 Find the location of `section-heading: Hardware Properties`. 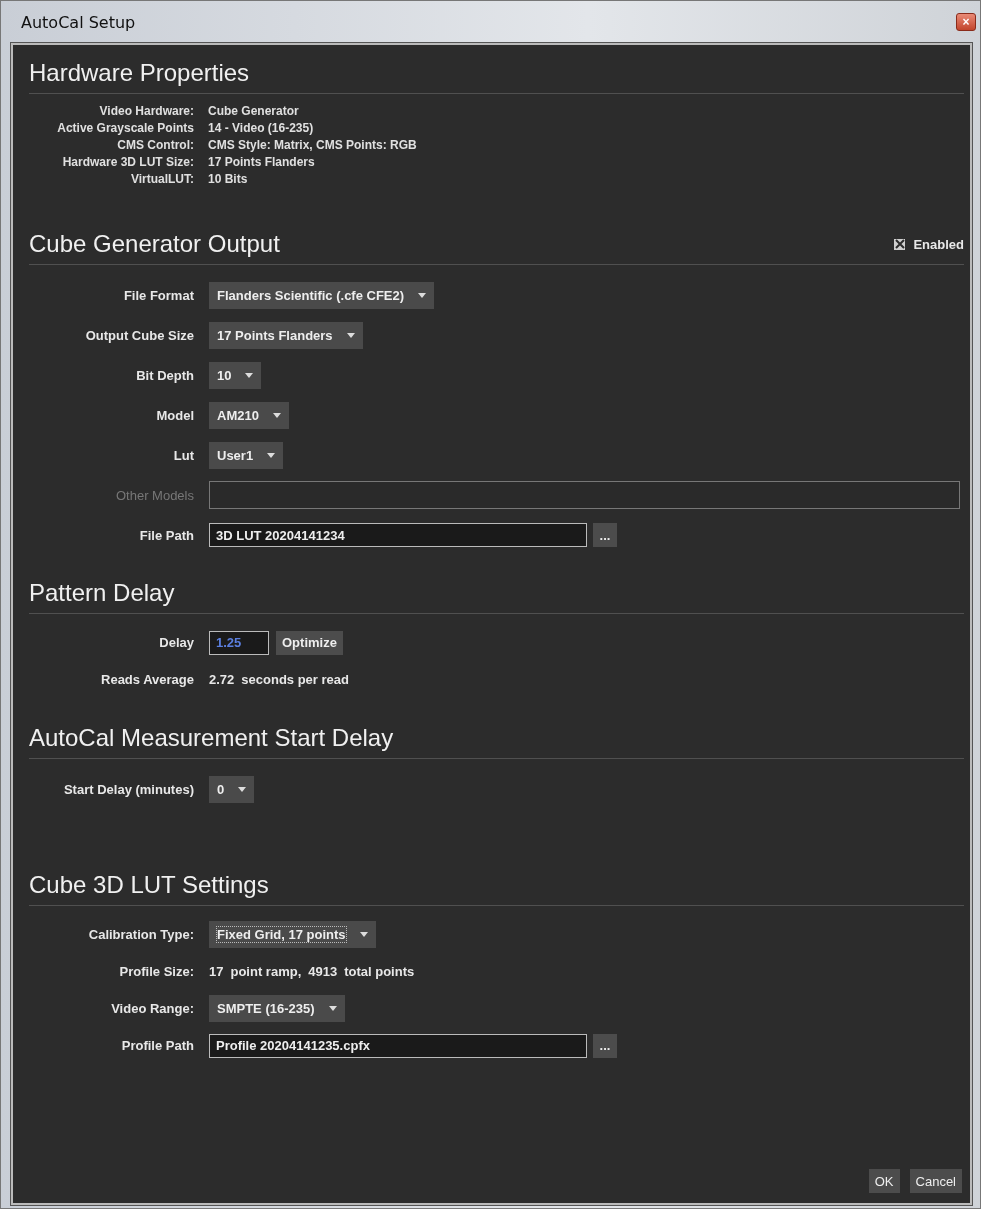

section-heading: Hardware Properties is located at coordinates (139, 73).